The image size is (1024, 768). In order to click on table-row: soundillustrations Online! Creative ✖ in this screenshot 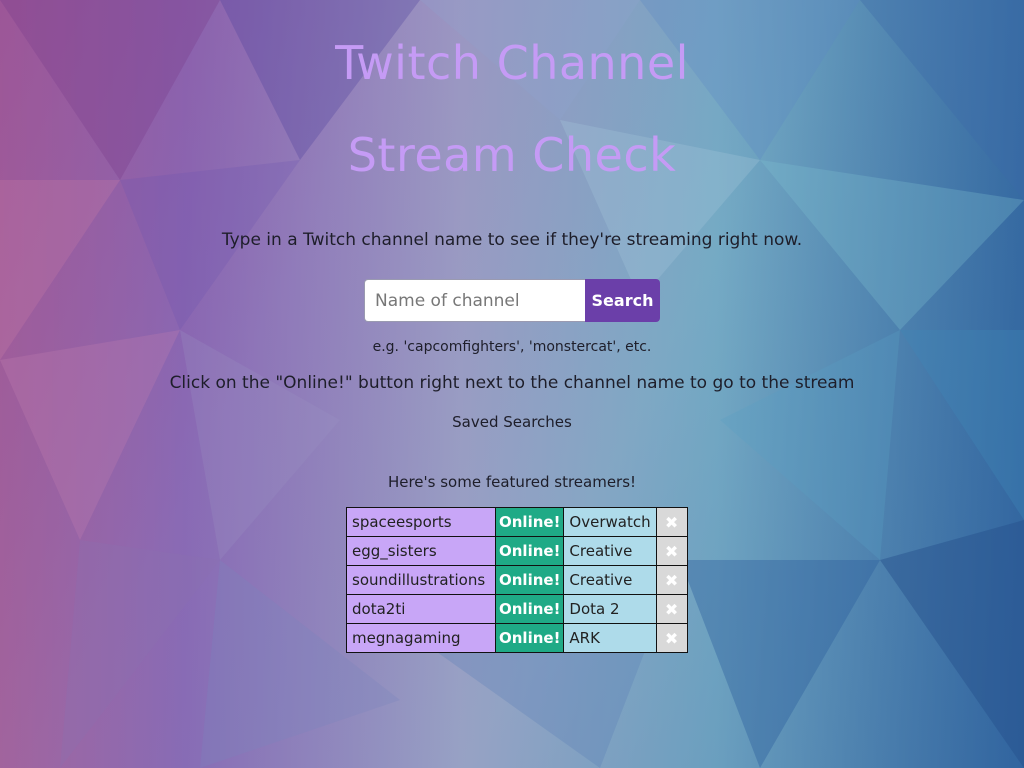, I will do `click(517, 580)`.